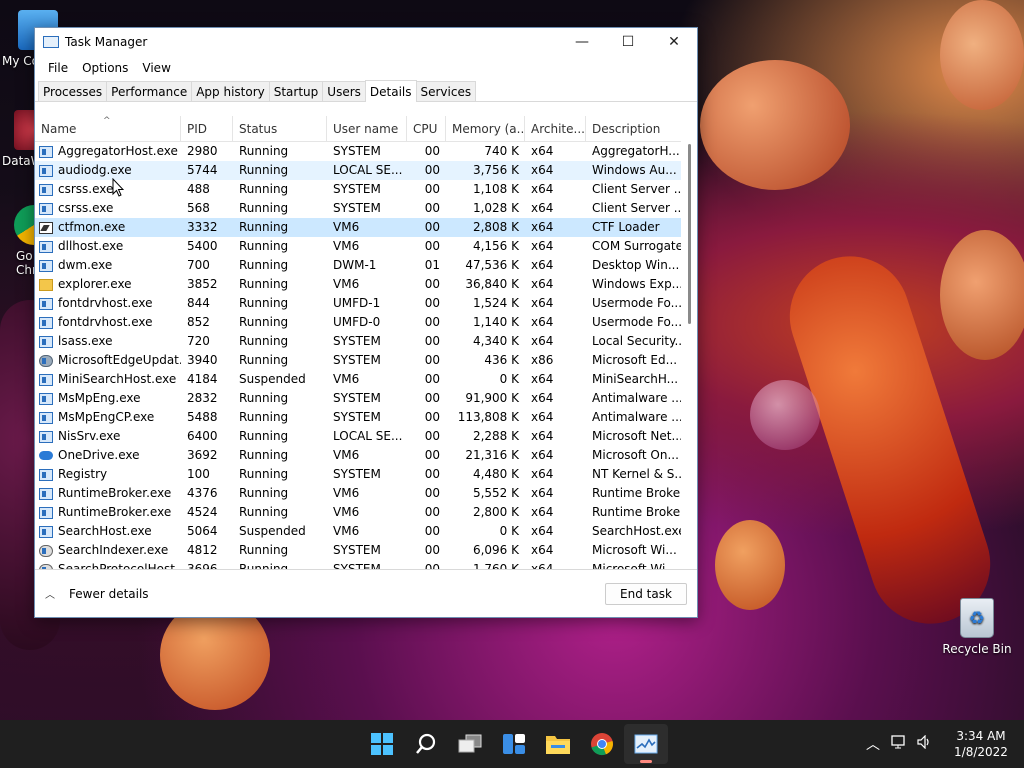 The width and height of the screenshot is (1024, 768). I want to click on network-icon, so click(899, 744).